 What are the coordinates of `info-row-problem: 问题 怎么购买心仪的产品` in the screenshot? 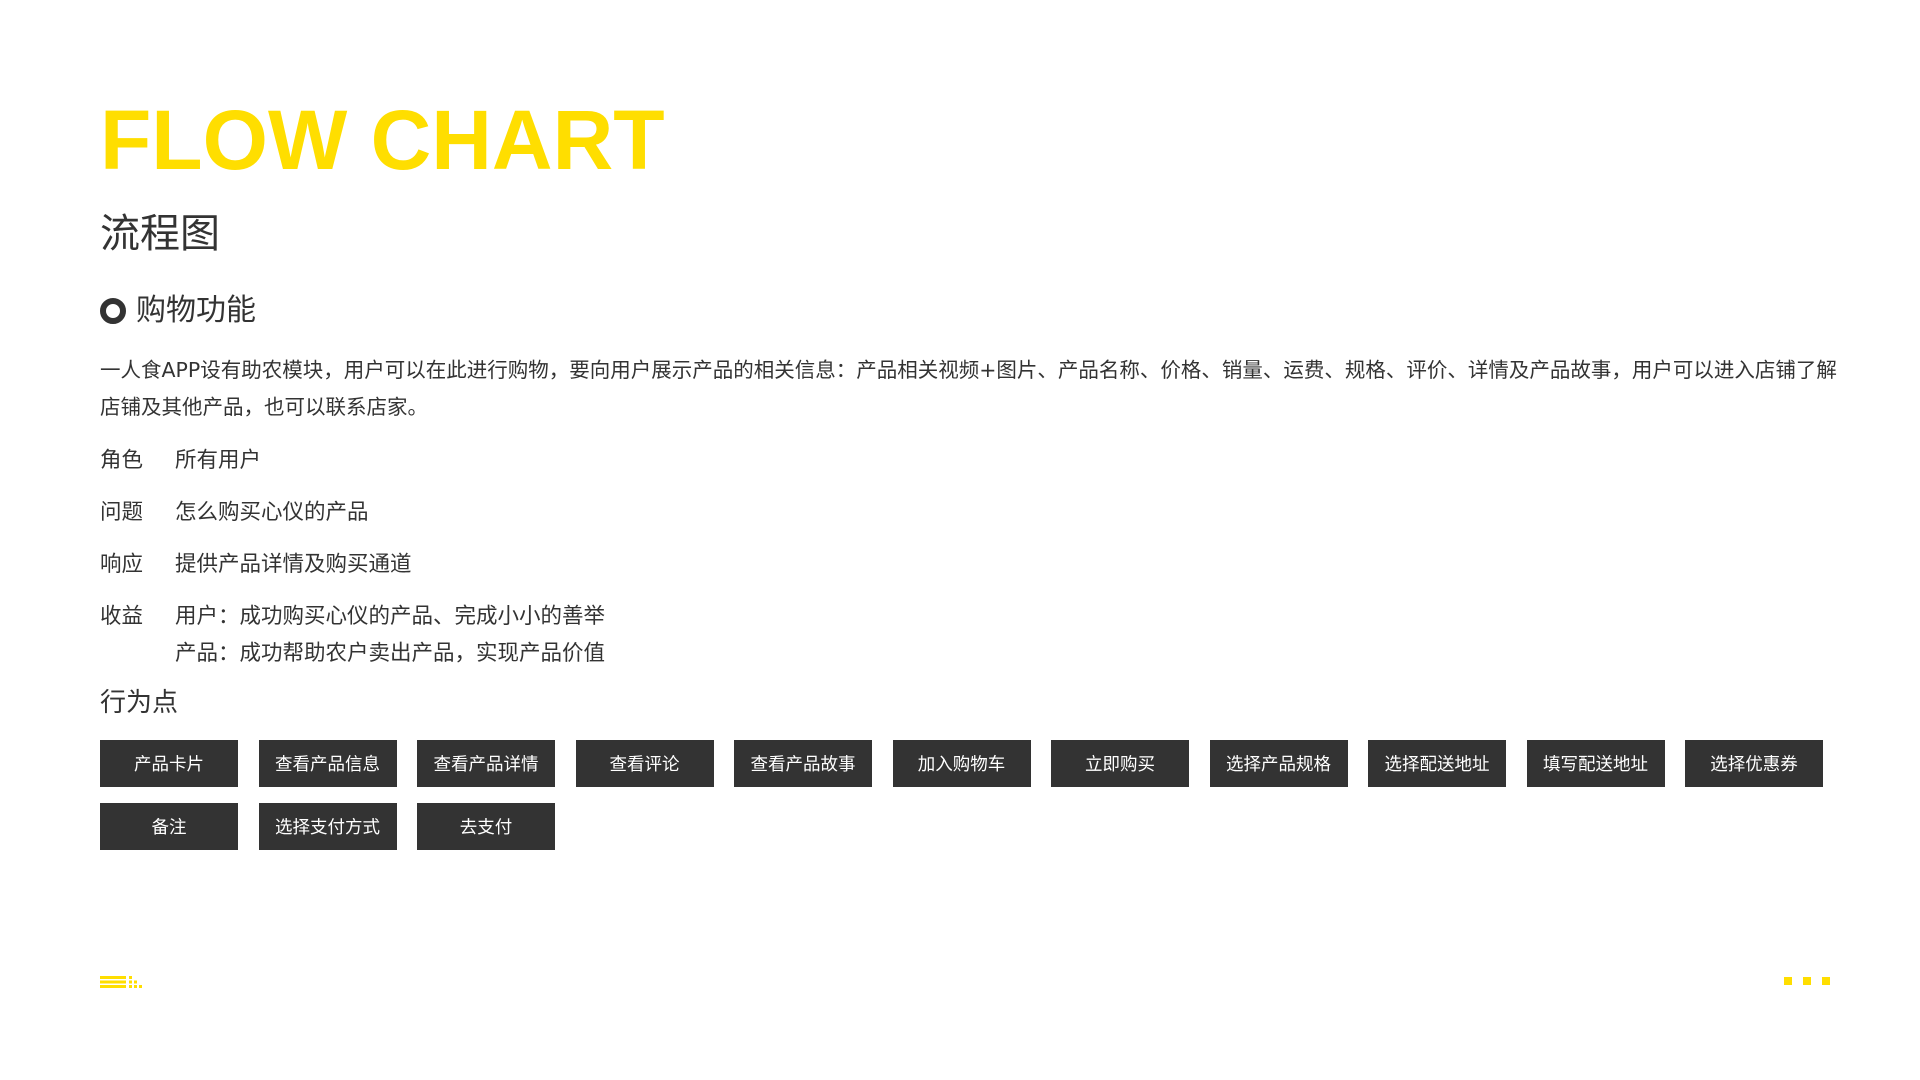 It's located at (352, 512).